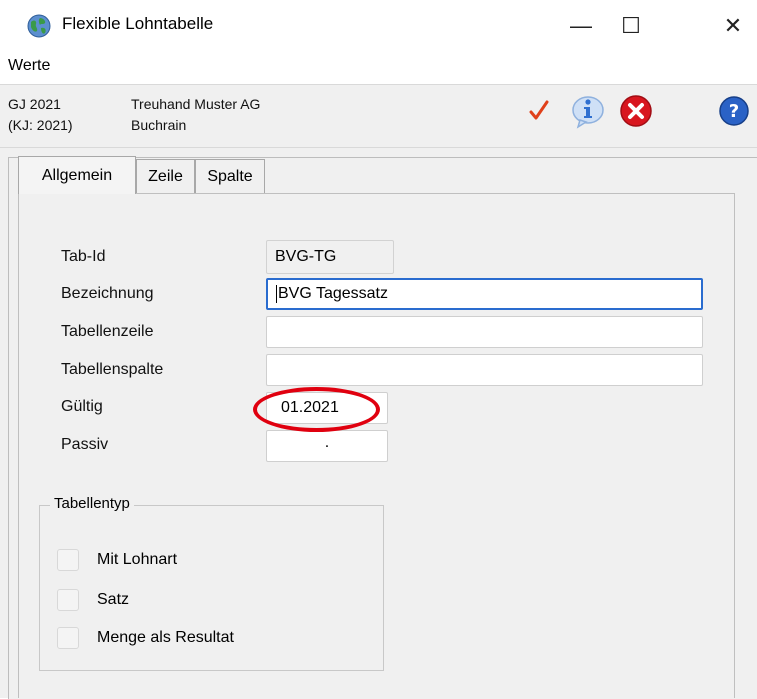 The image size is (757, 699). What do you see at coordinates (68, 638) in the screenshot?
I see `menge-als-resultat-checkbox` at bounding box center [68, 638].